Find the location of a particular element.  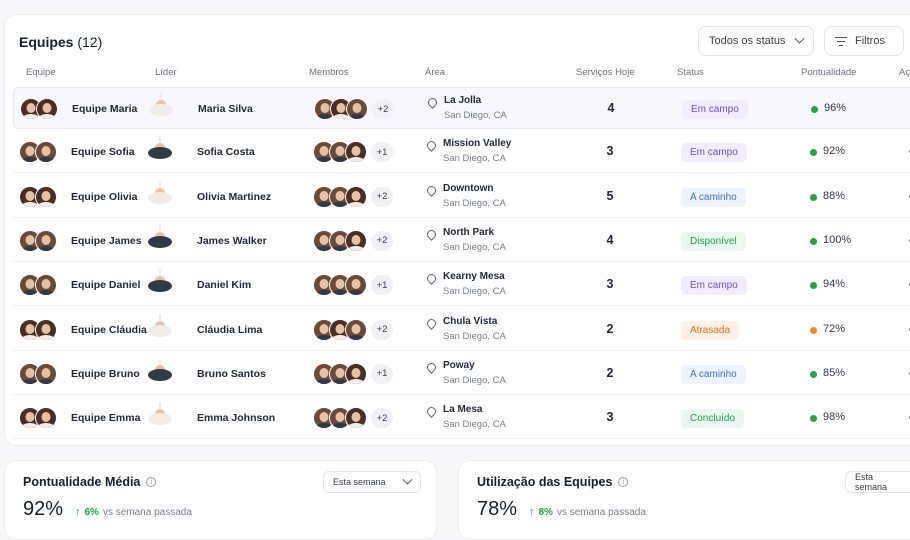

leader-name: Emma Johnson is located at coordinates (236, 418).